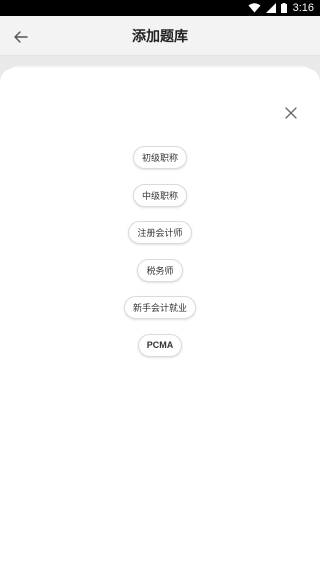 This screenshot has height=569, width=320. I want to click on status-time: 3:16, so click(303, 8).